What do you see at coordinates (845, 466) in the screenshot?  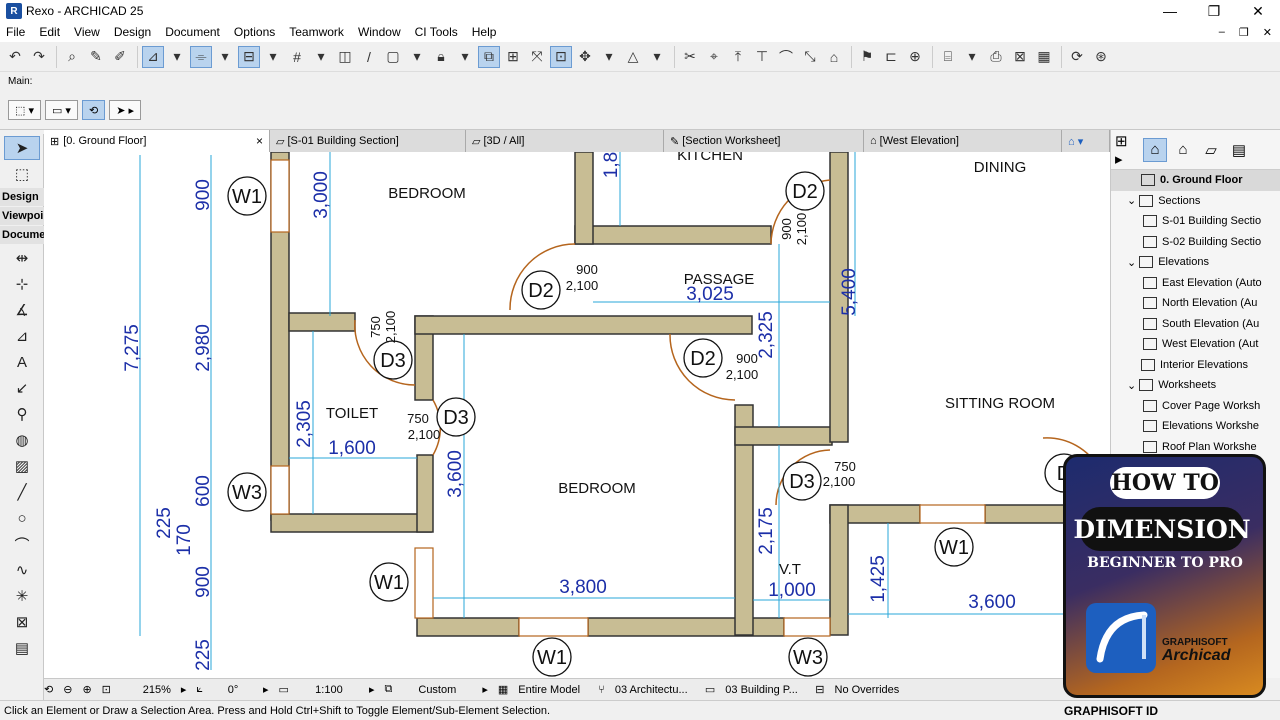 I see `d3-vt-width: 750` at bounding box center [845, 466].